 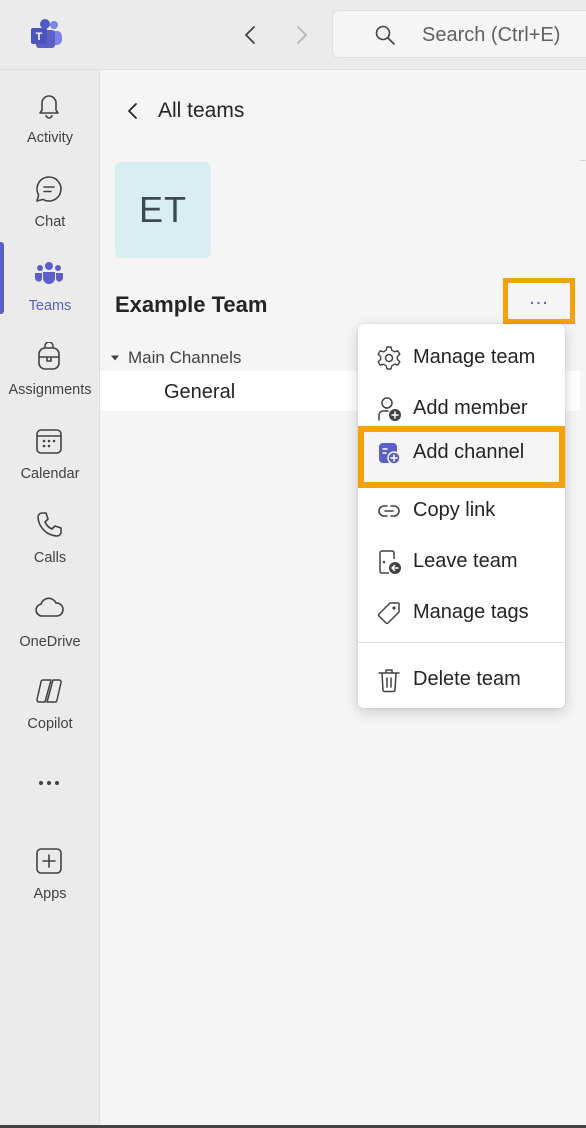 What do you see at coordinates (50, 390) in the screenshot?
I see `rail-label: Assignments` at bounding box center [50, 390].